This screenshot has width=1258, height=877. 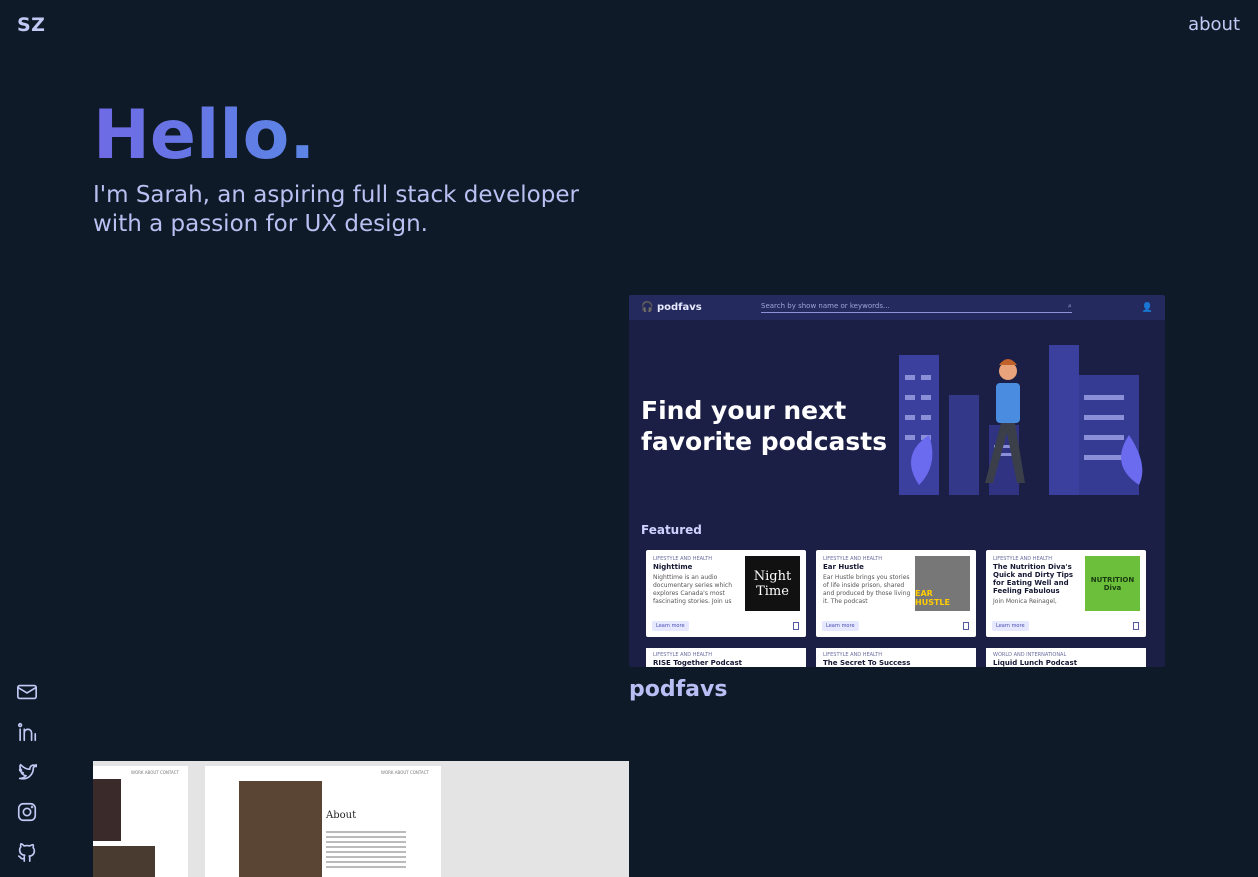 I want to click on preview-page-left: WORK ABOUT CONTACT, so click(x=140, y=821).